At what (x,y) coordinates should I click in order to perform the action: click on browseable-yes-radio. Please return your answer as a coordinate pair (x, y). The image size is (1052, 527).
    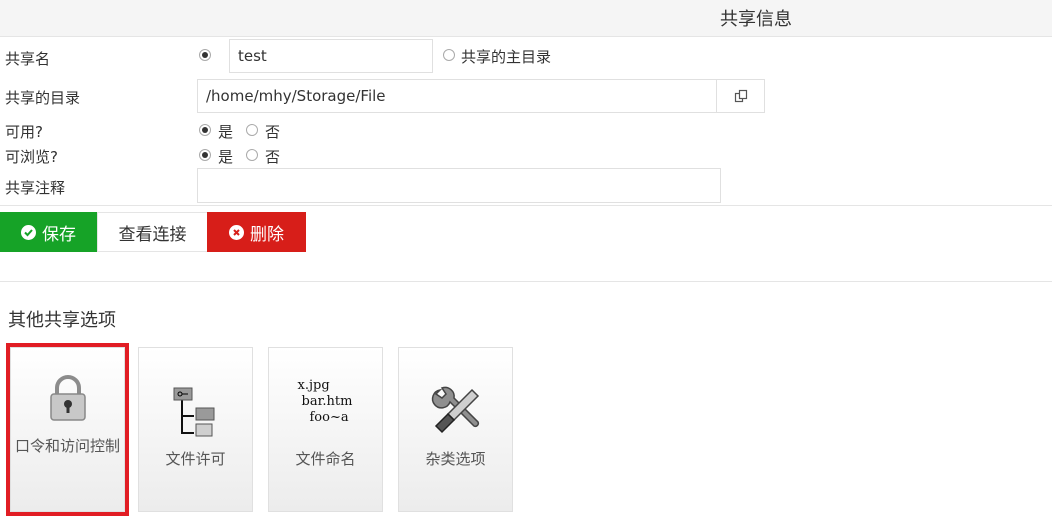
    Looking at the image, I should click on (205, 155).